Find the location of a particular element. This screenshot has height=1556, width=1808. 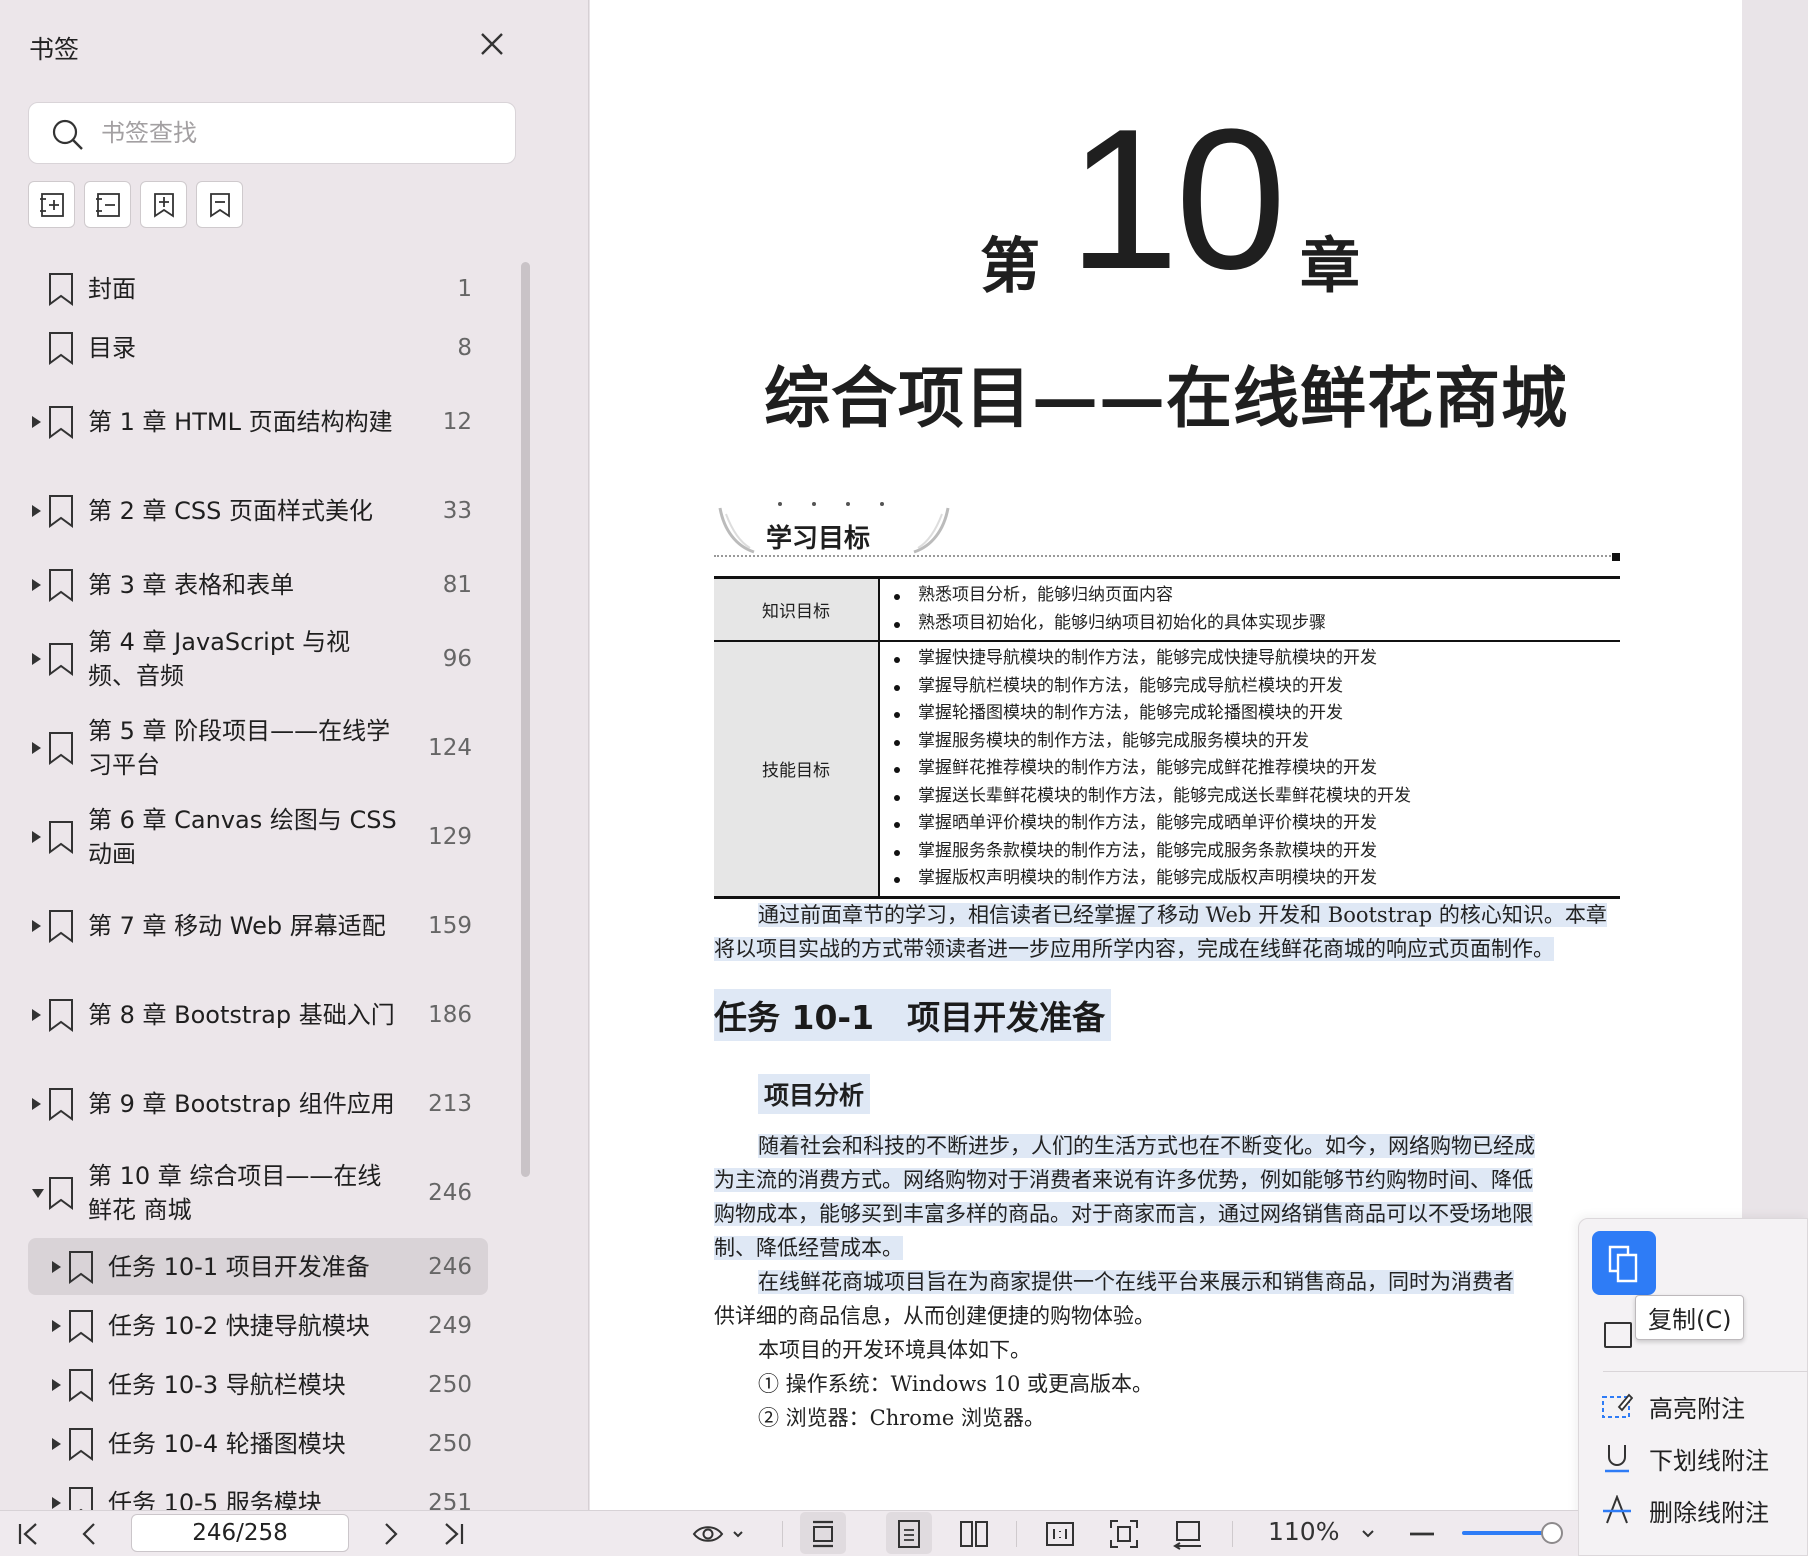

collapse-all-button is located at coordinates (107, 204).